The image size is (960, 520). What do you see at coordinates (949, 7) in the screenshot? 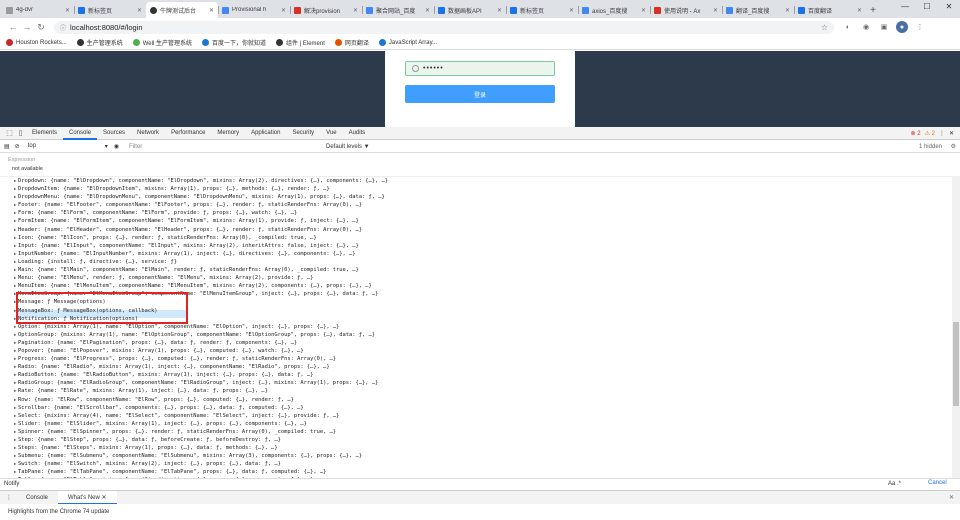
I see `close-window-button: ✕` at bounding box center [949, 7].